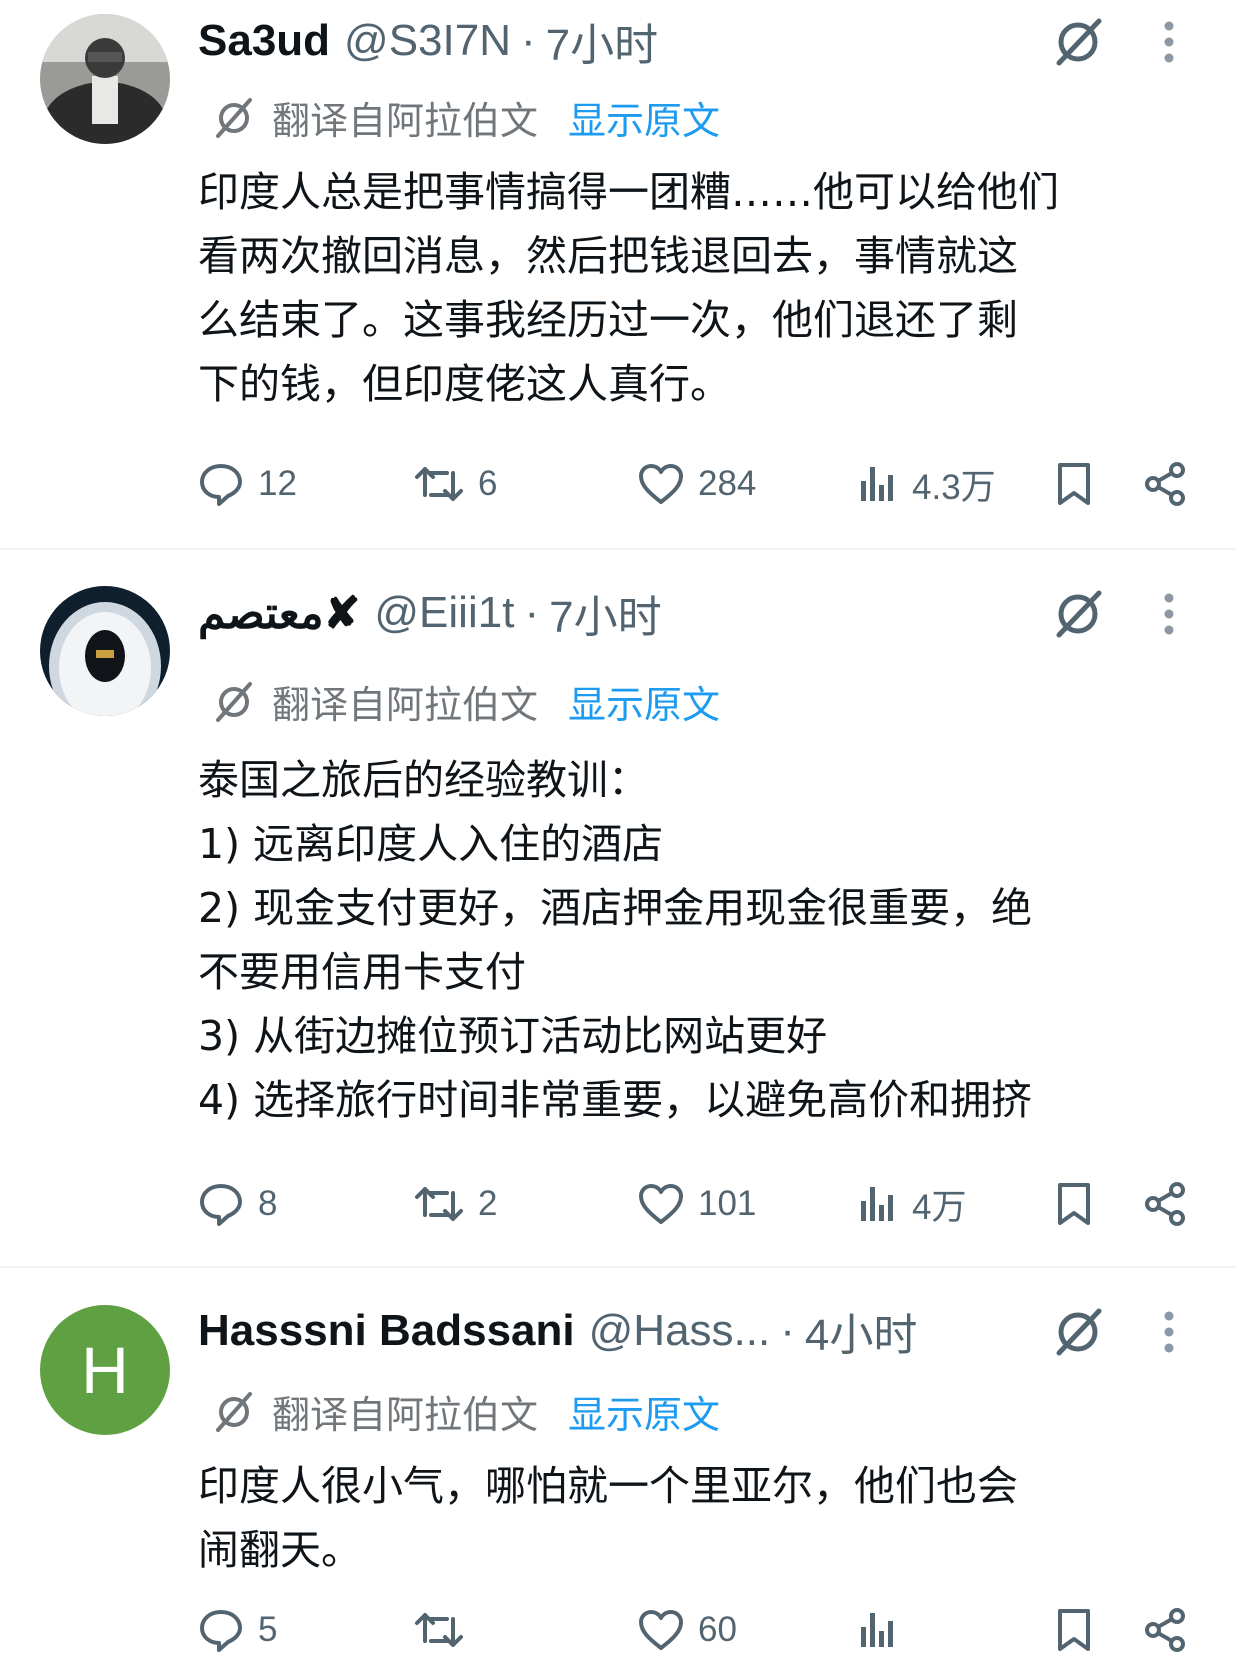  I want to click on retweet-button: 6, so click(455, 484).